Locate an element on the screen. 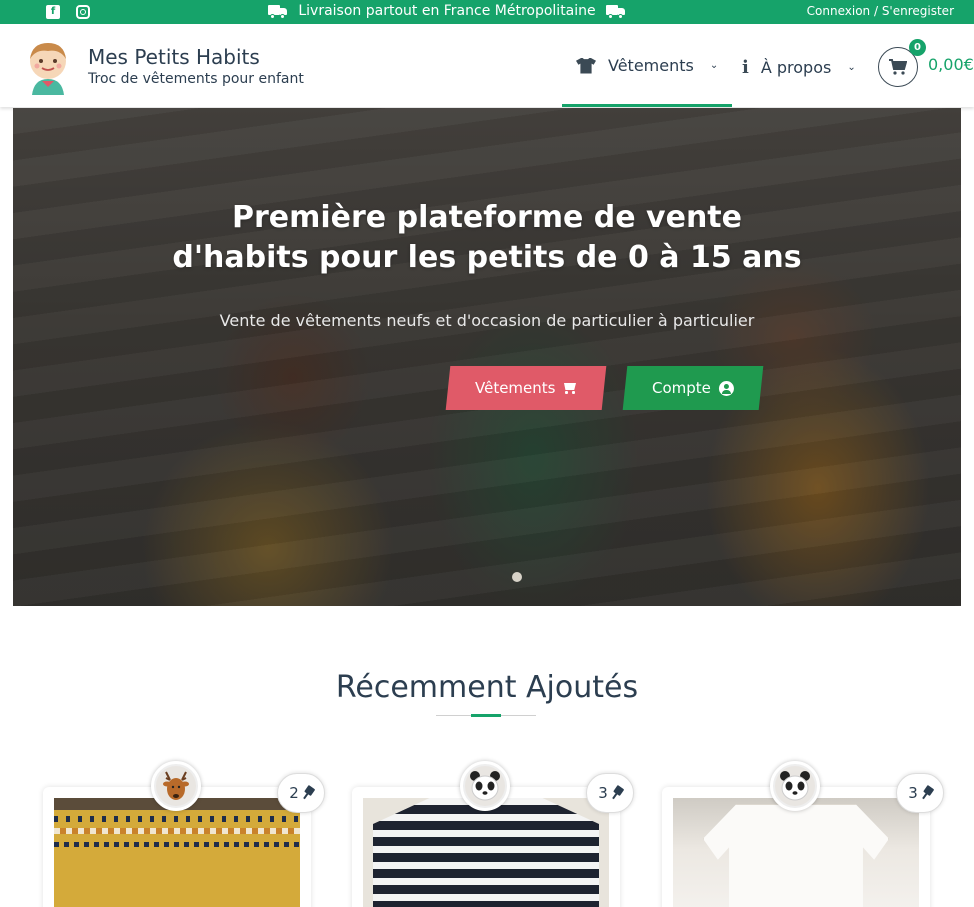 Image resolution: width=974 pixels, height=907 pixels. nav-item-vetements: Vêtements ⌄ is located at coordinates (647, 67).